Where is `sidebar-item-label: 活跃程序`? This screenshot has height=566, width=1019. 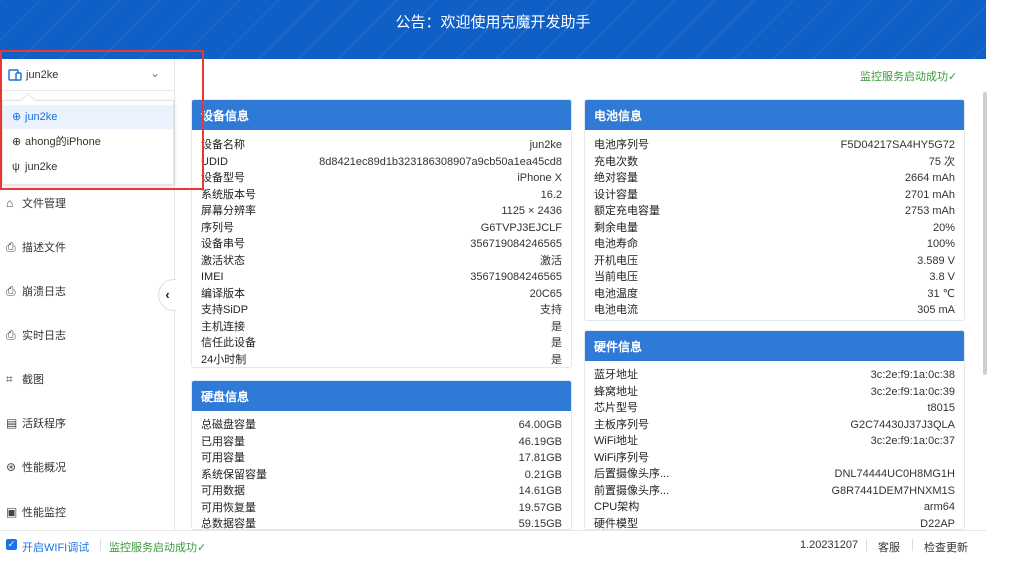
sidebar-item-label: 活跃程序 is located at coordinates (44, 424).